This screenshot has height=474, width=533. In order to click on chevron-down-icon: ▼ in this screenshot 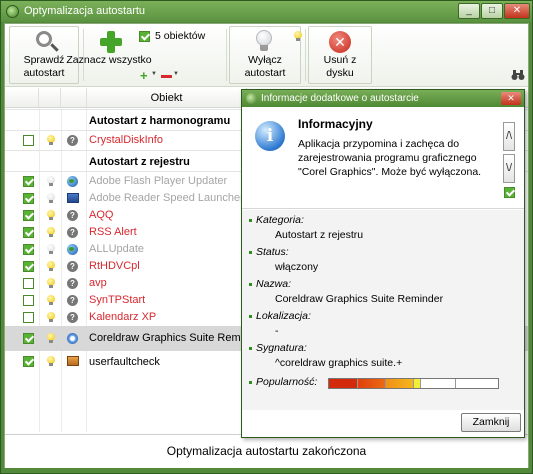, I will do `click(154, 74)`.